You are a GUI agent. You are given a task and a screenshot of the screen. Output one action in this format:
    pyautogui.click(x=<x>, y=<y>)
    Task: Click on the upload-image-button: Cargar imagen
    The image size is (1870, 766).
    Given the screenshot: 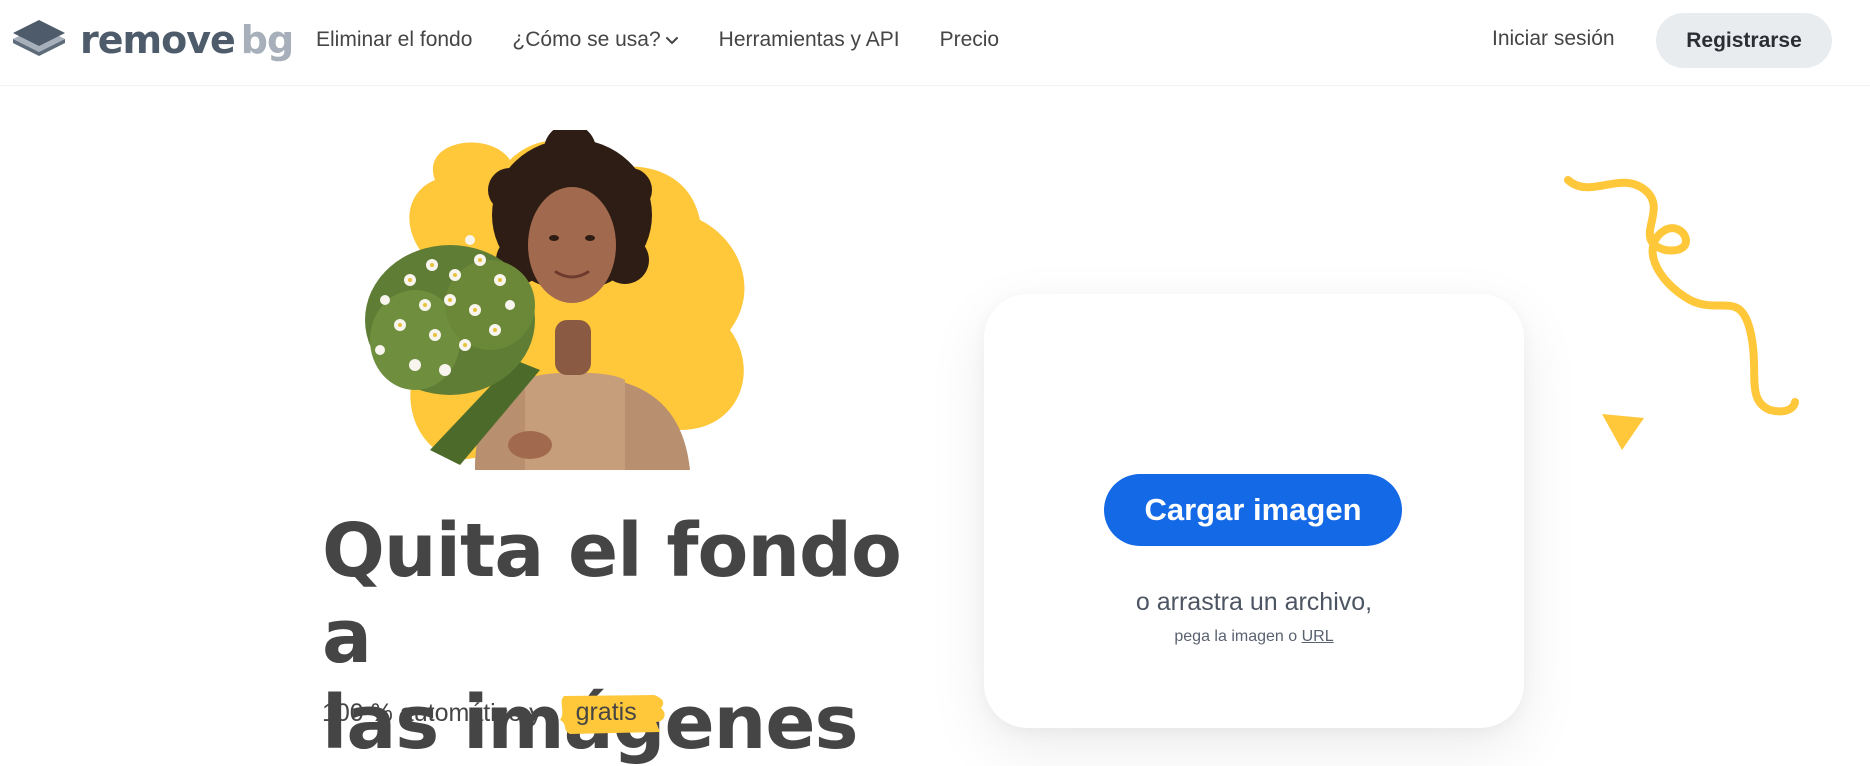 What is the action you would take?
    pyautogui.click(x=1253, y=510)
    